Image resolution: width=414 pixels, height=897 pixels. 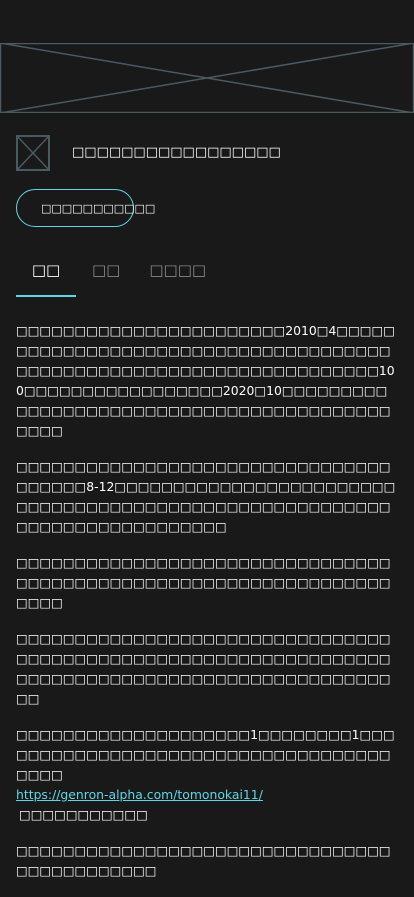 I want to click on avatar, so click(x=33, y=153).